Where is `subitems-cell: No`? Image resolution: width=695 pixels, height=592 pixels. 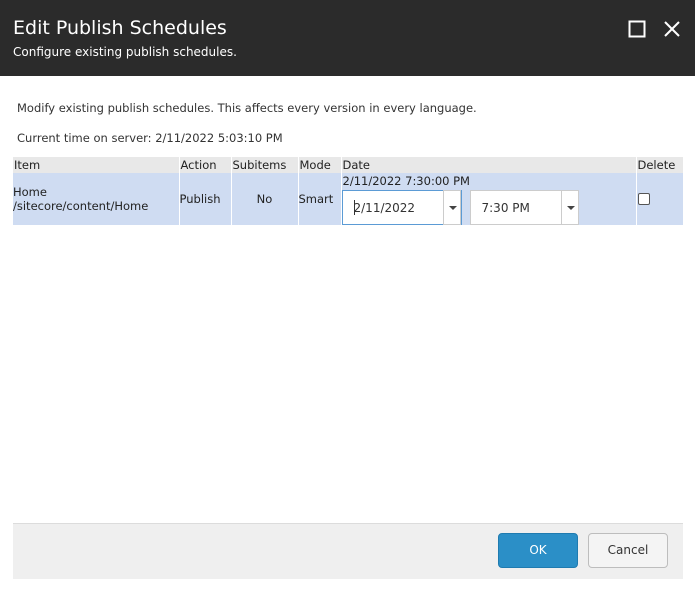
subitems-cell: No is located at coordinates (264, 199).